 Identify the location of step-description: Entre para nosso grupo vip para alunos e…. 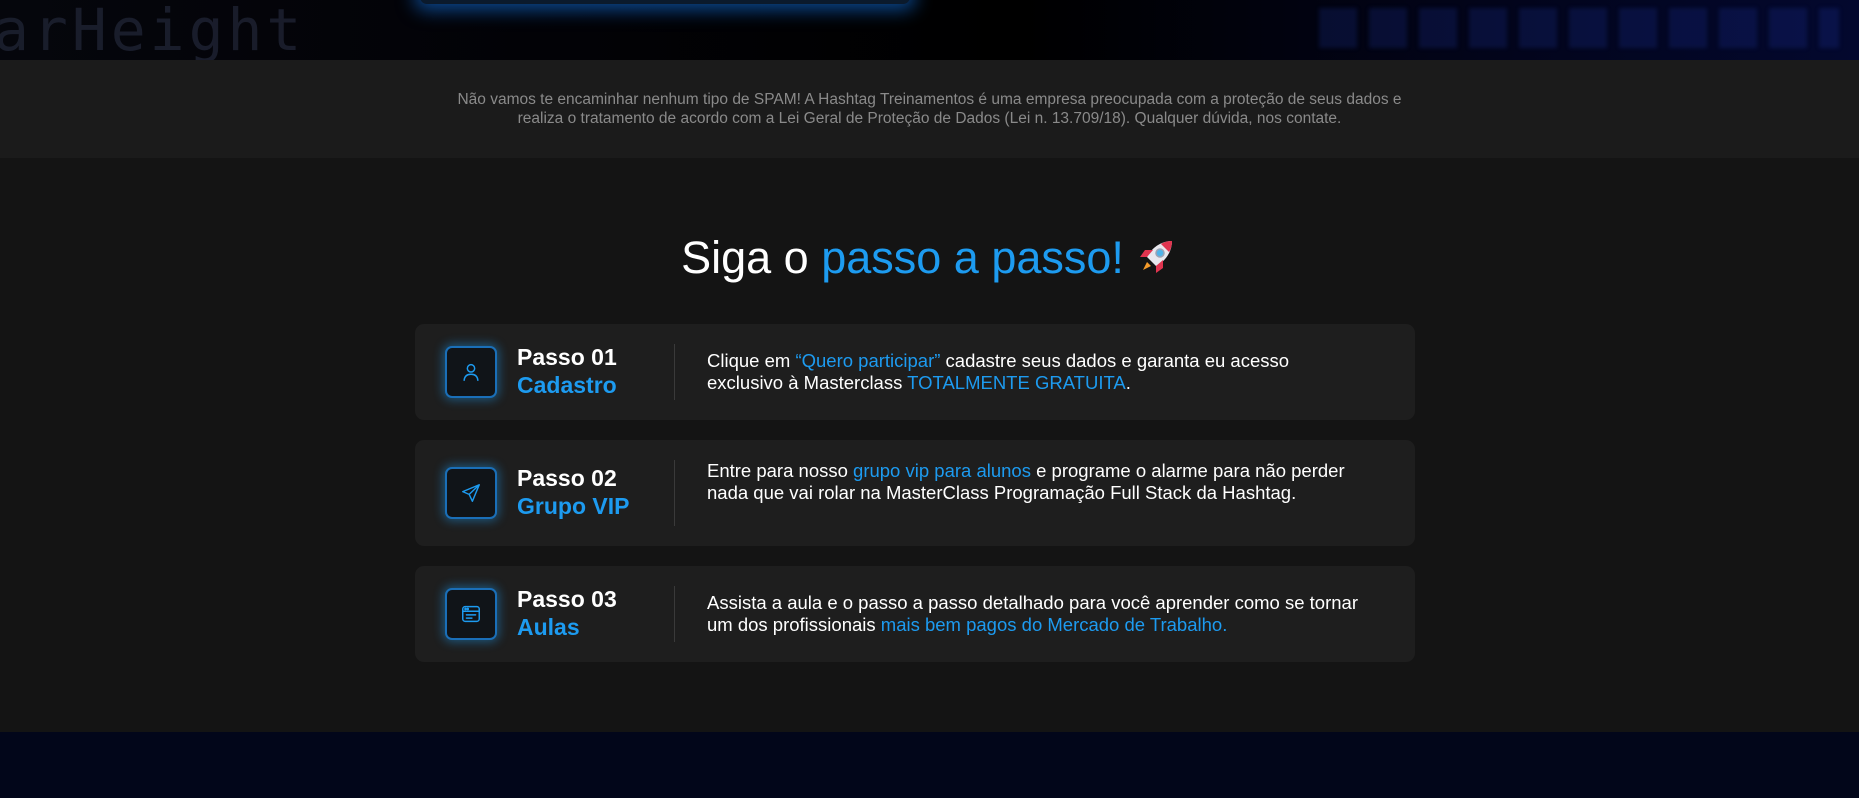
(1037, 482).